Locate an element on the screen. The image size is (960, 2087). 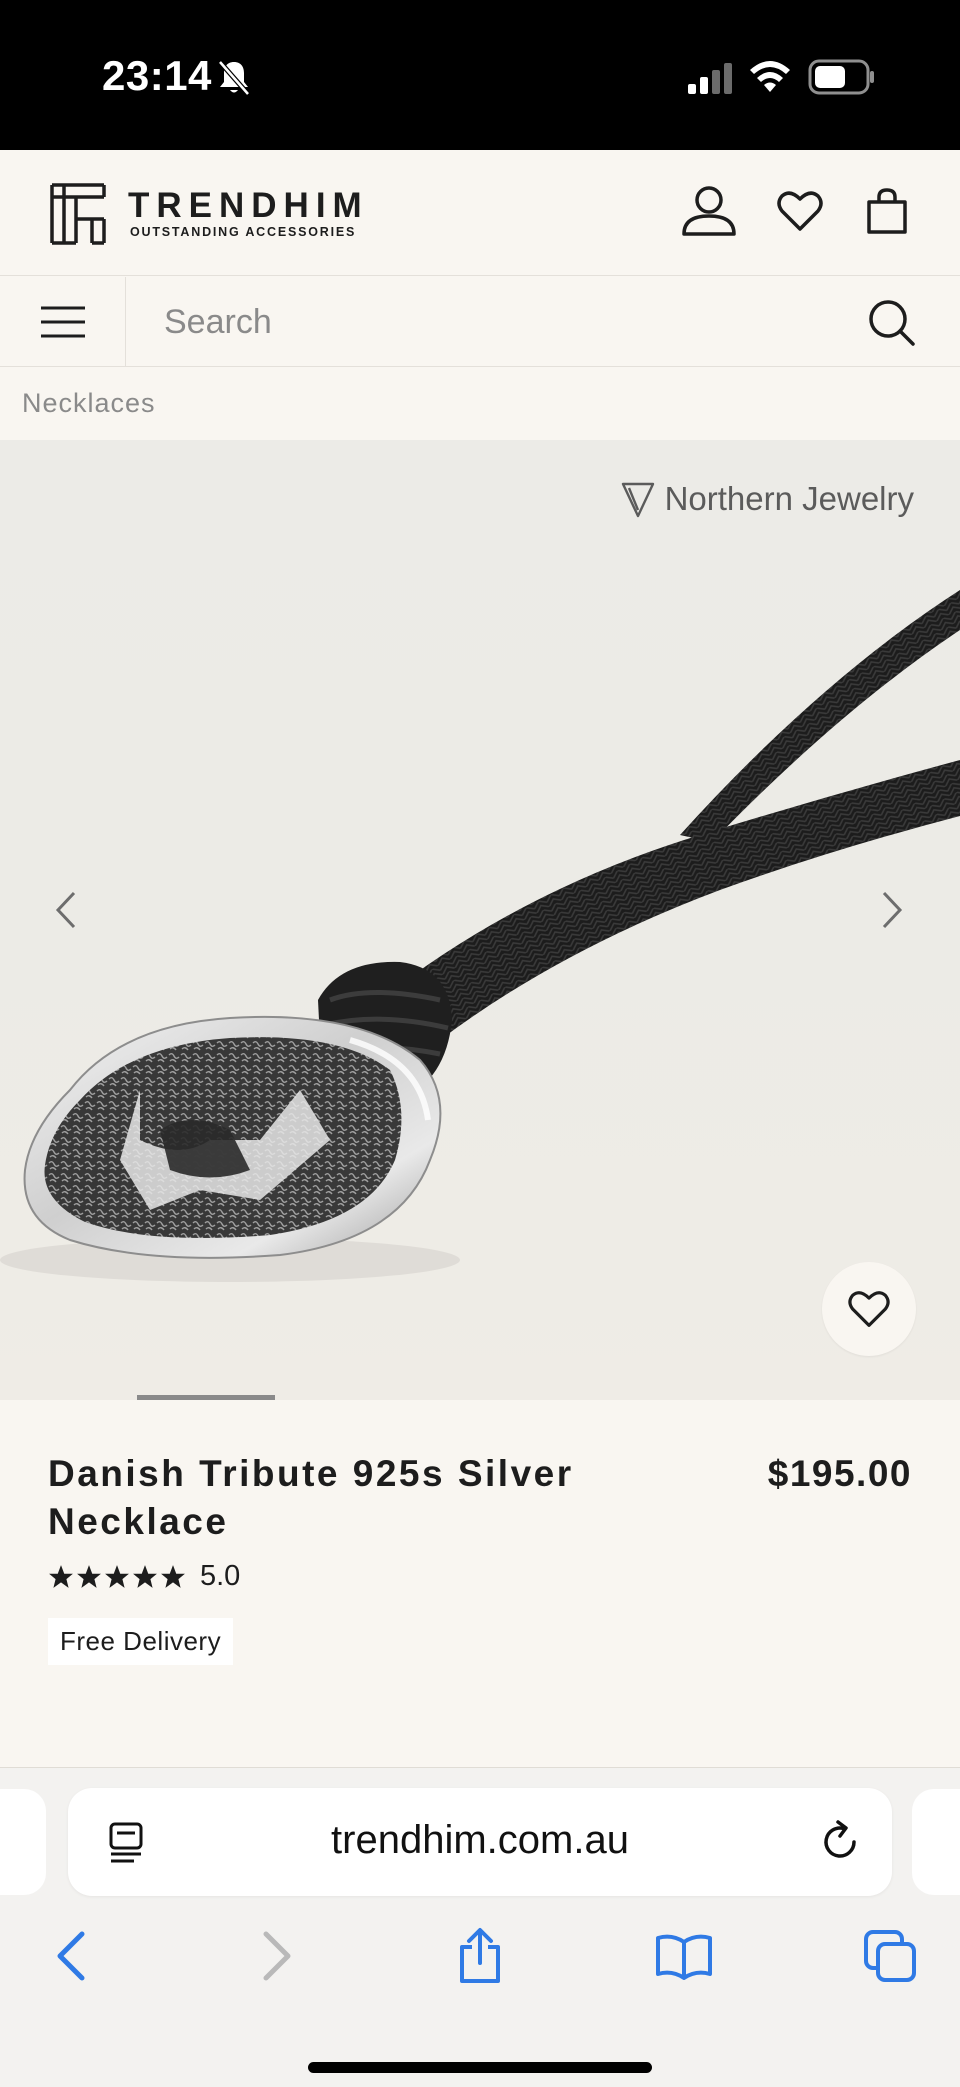
add-to-wishlist-button is located at coordinates (869, 1309).